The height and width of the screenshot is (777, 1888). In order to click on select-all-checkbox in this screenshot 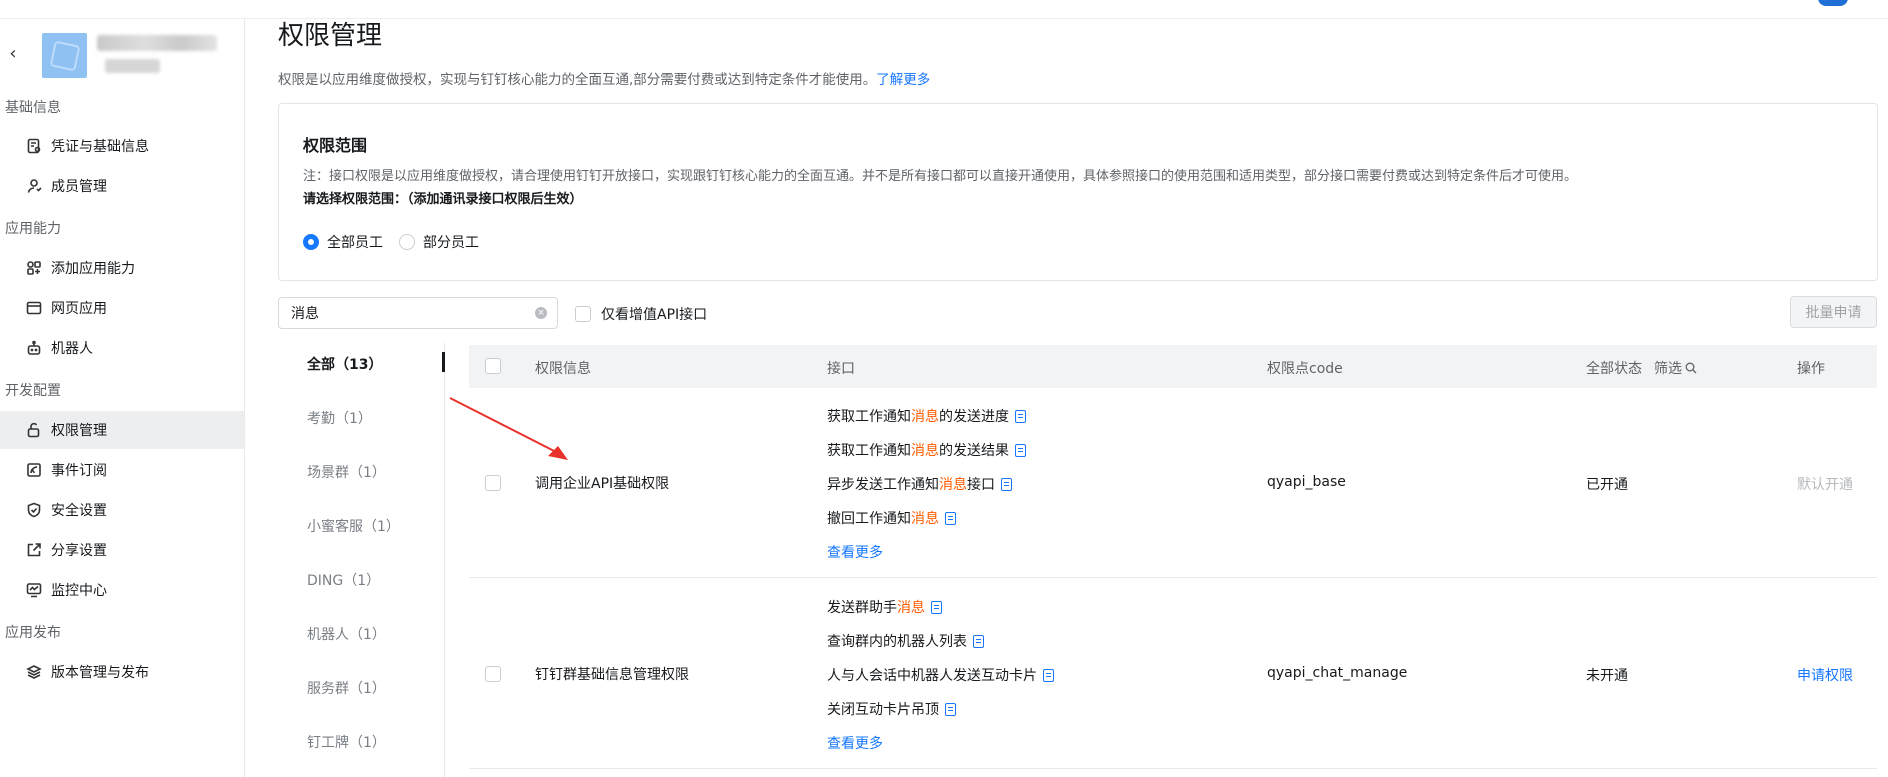, I will do `click(493, 366)`.